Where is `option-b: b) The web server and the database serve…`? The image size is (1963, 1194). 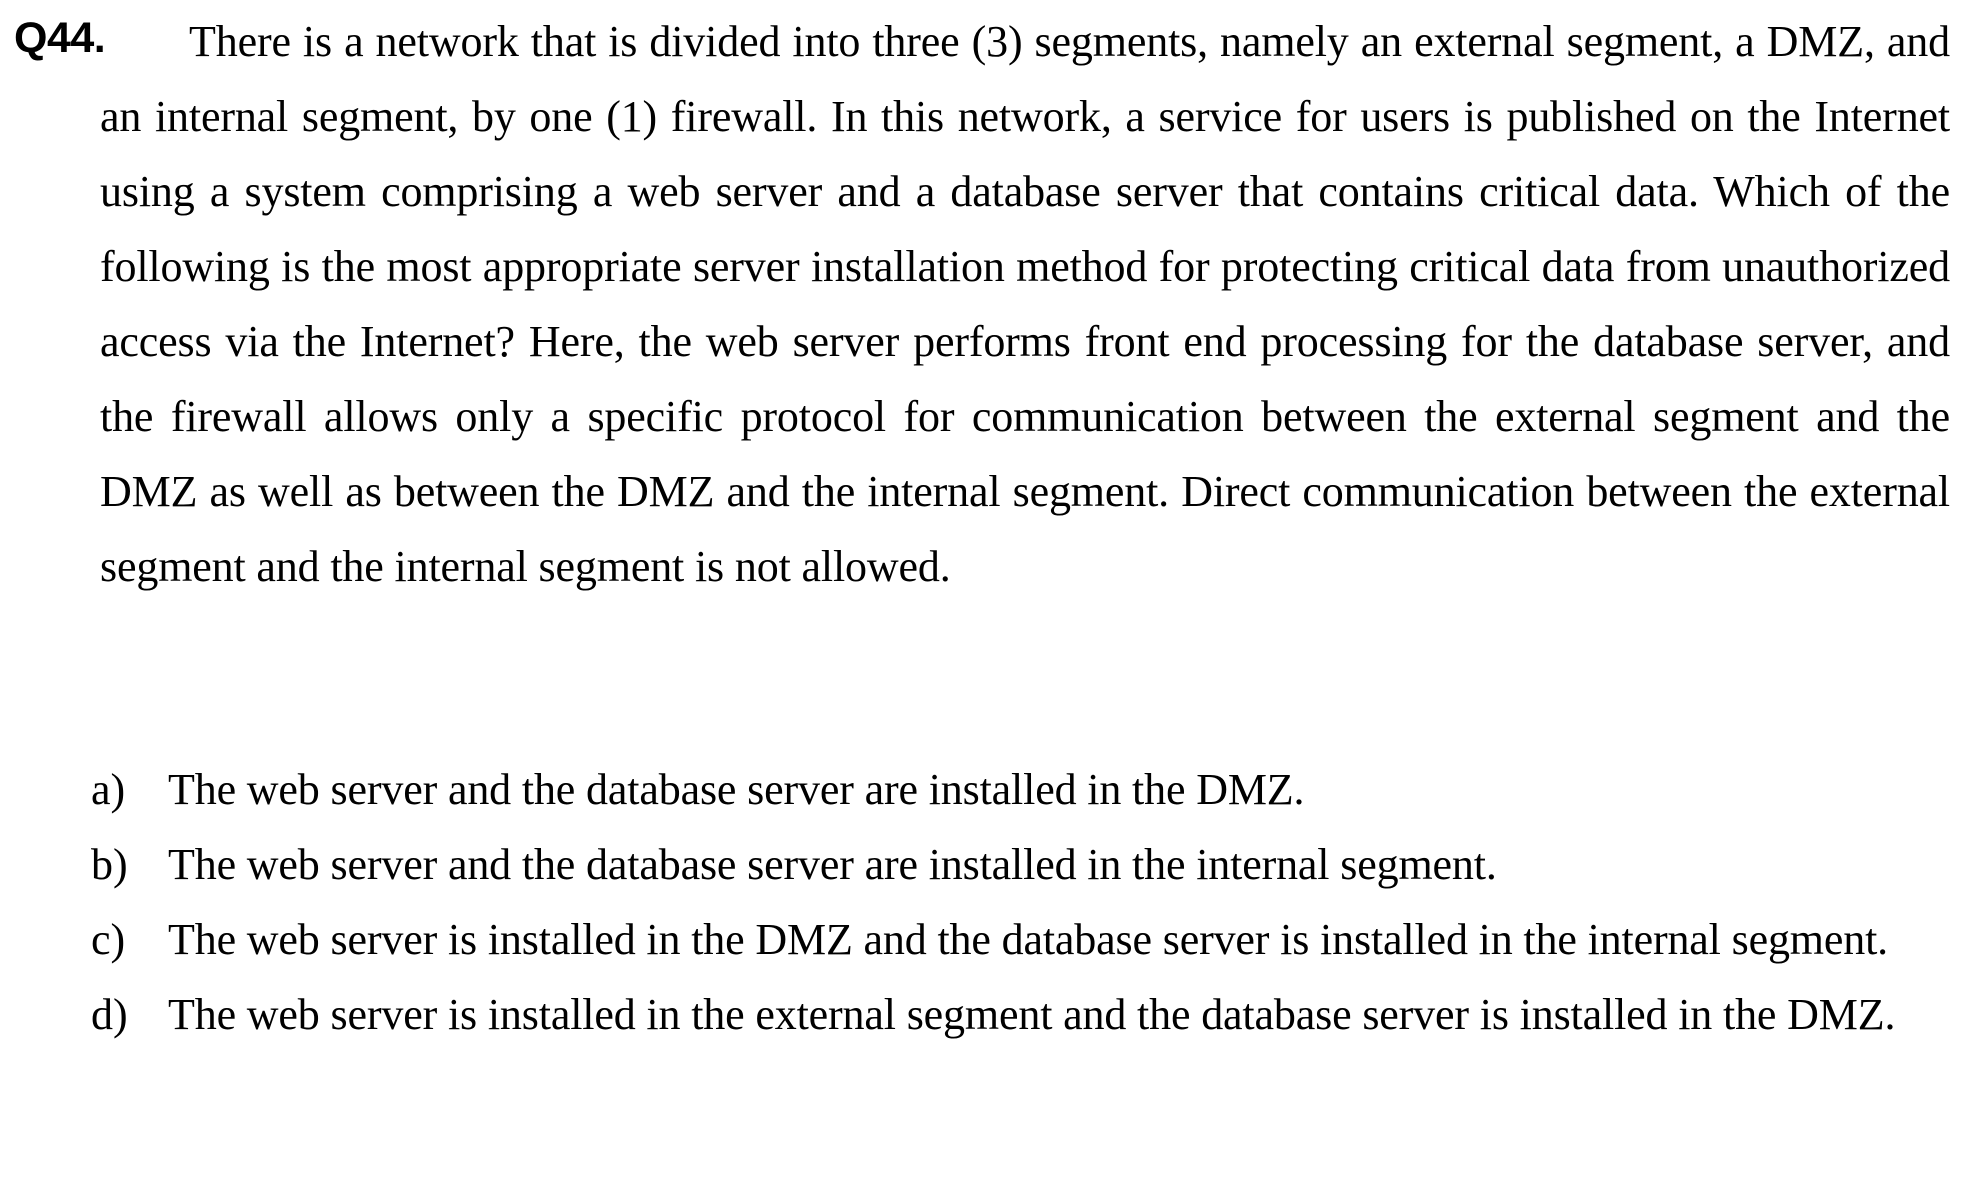 option-b: b) The web server and the database serve… is located at coordinates (981, 864).